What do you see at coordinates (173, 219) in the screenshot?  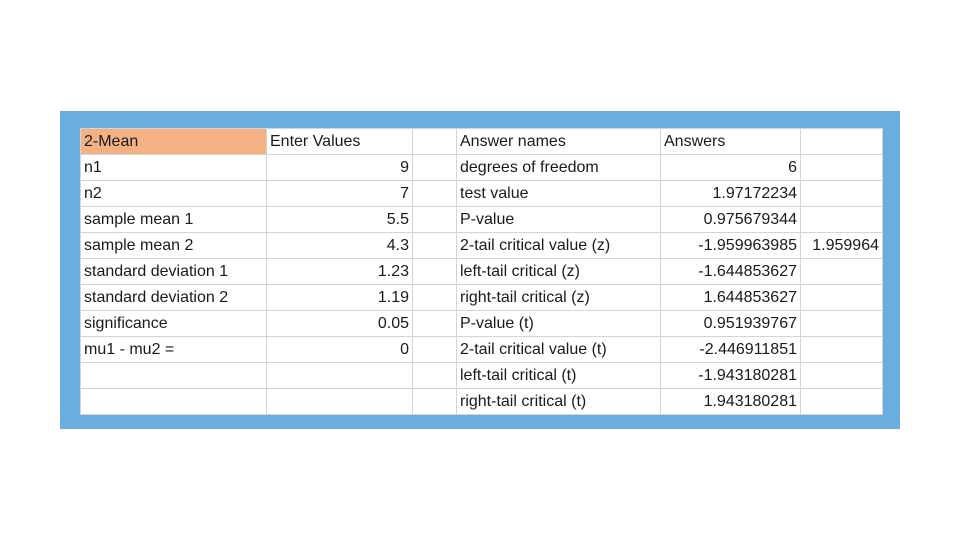 I see `cell-input-name: sample mean 1` at bounding box center [173, 219].